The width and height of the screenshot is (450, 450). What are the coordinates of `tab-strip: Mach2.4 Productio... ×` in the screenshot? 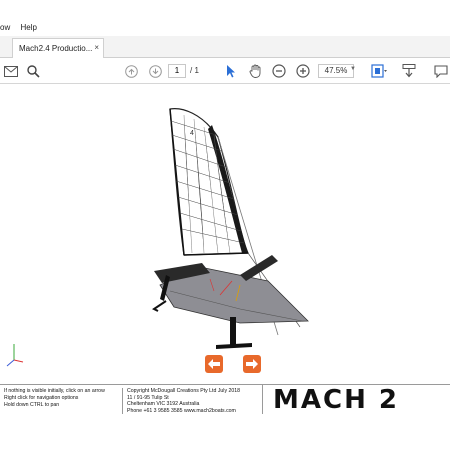 It's located at (225, 47).